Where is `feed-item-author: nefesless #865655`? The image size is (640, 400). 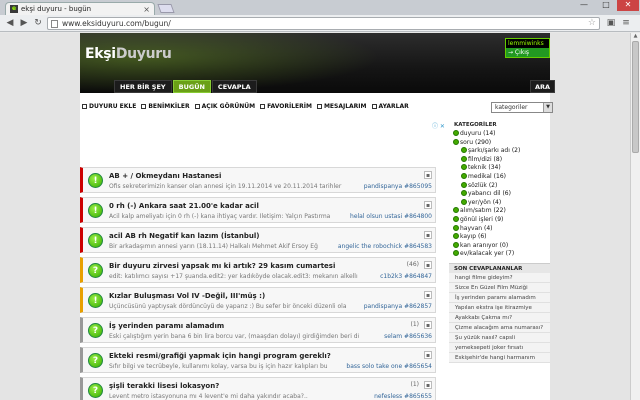 feed-item-author: nefesless #865655 is located at coordinates (403, 396).